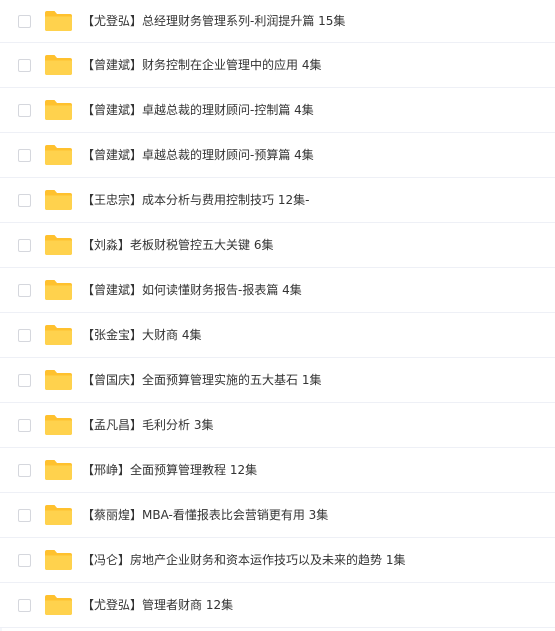 Image resolution: width=555 pixels, height=631 pixels. I want to click on file-row: 【曾建斌】卓越总裁的理财顾问-控制篇 4集, so click(277, 110).